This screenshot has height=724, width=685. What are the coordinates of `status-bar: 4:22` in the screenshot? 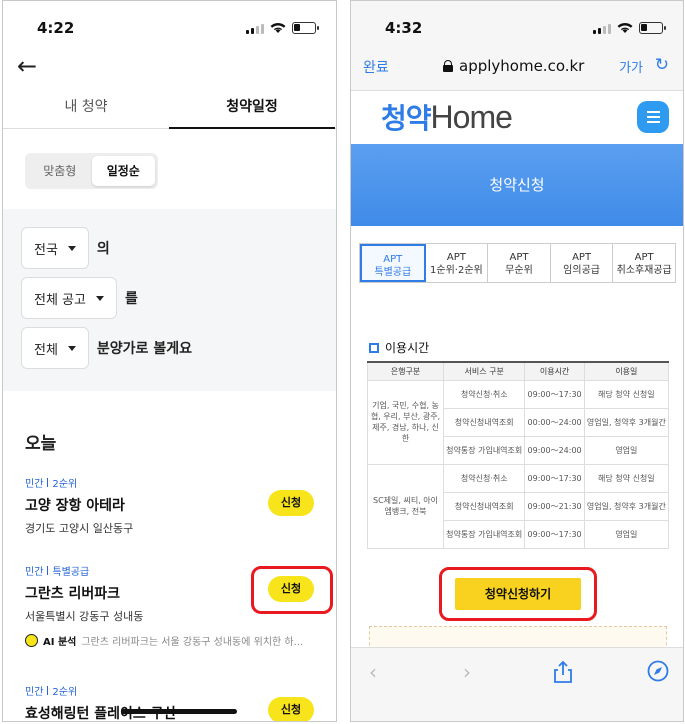 It's located at (169, 26).